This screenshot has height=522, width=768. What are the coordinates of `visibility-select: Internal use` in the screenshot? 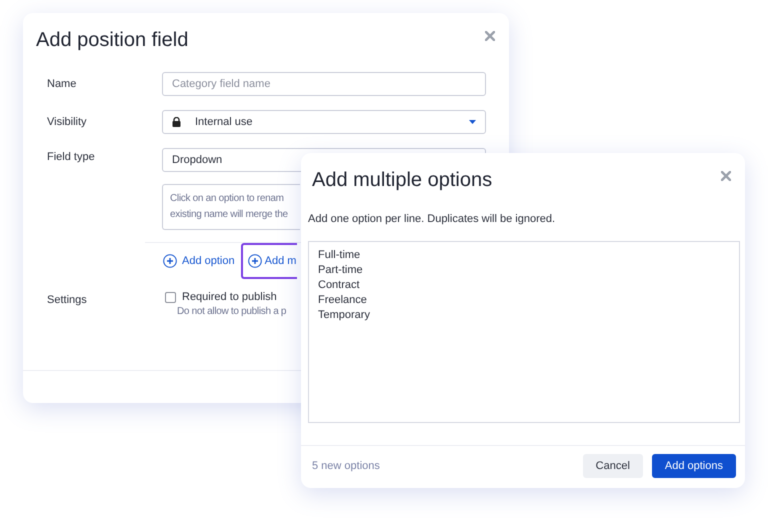 It's located at (324, 122).